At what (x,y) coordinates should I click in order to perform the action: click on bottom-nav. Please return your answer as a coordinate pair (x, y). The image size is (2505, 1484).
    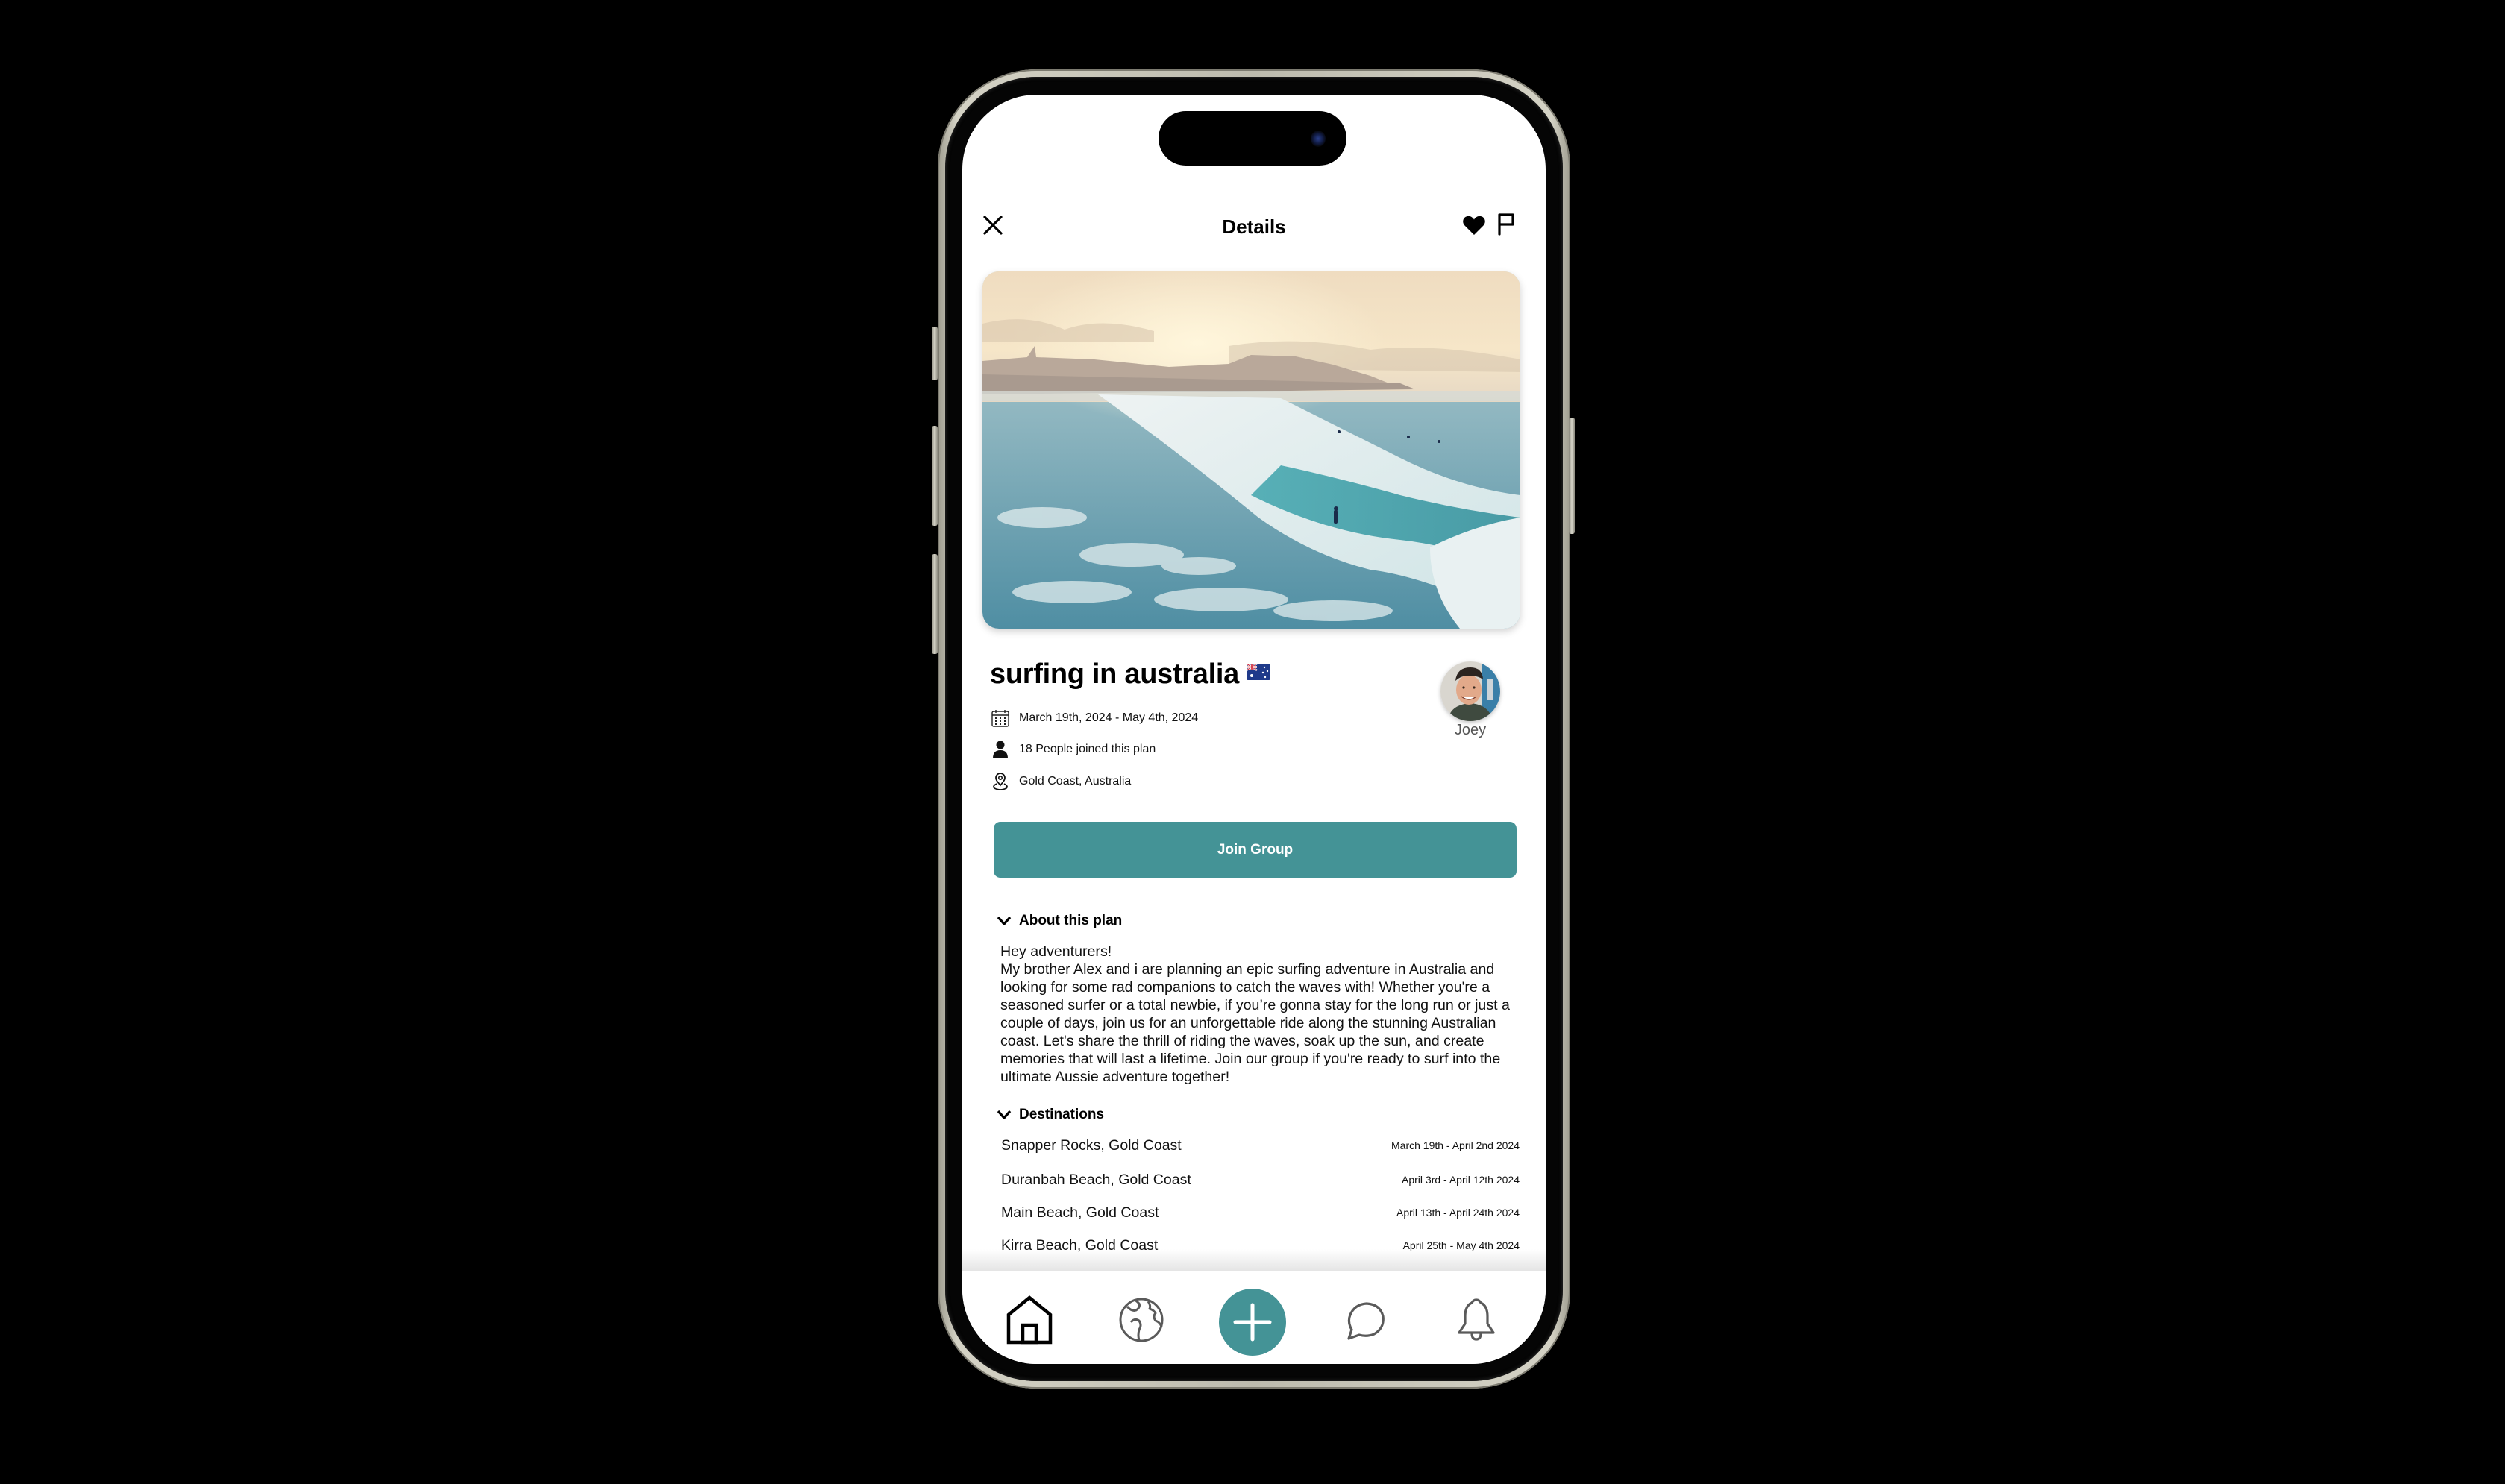
    Looking at the image, I should click on (1254, 1317).